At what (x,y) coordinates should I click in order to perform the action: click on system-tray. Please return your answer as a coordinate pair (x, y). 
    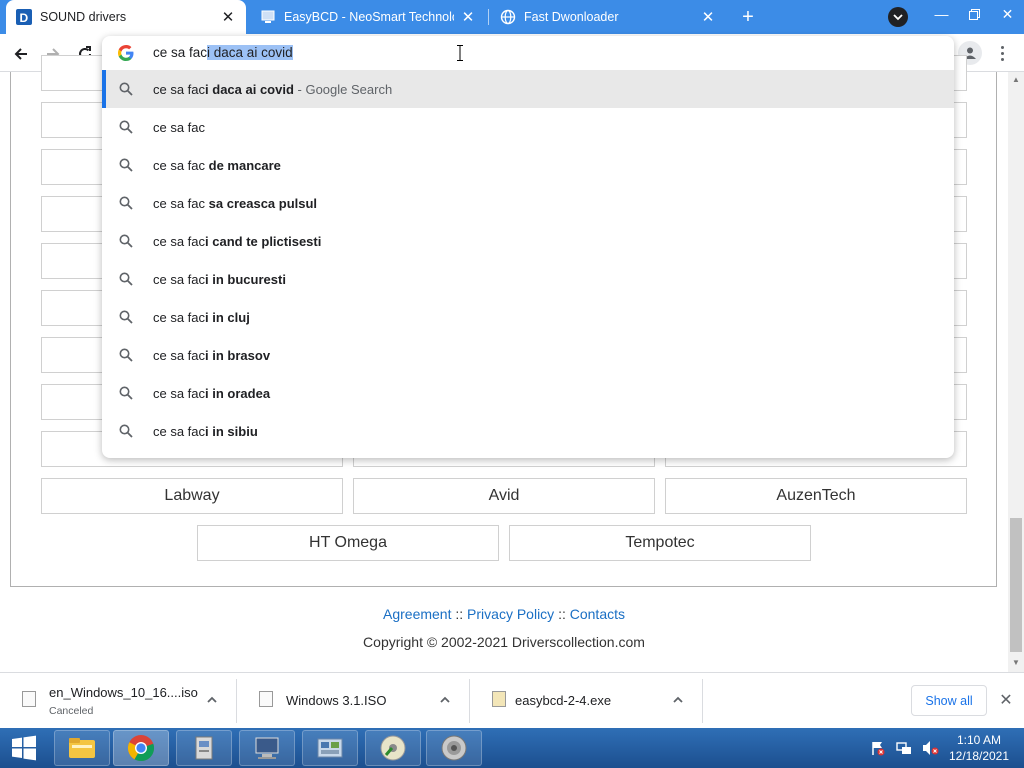
    Looking at the image, I should click on (905, 748).